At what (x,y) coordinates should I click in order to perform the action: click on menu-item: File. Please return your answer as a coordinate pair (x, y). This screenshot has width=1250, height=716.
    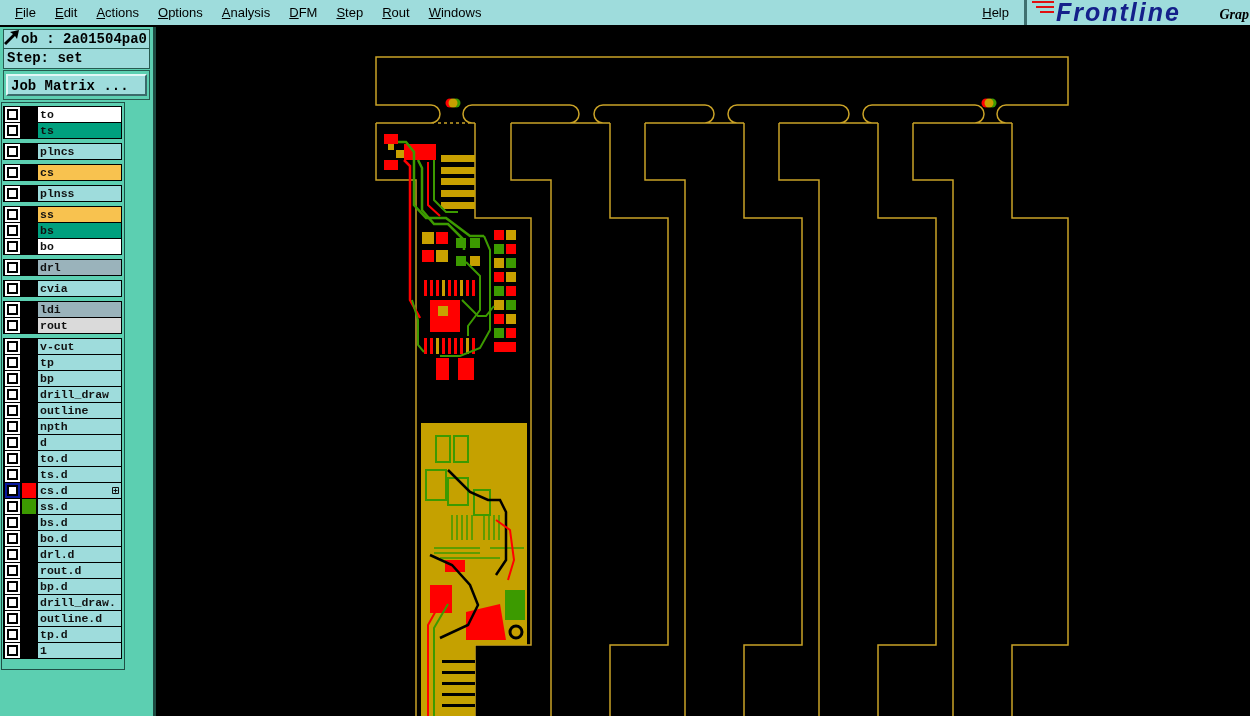
    Looking at the image, I should click on (25, 12).